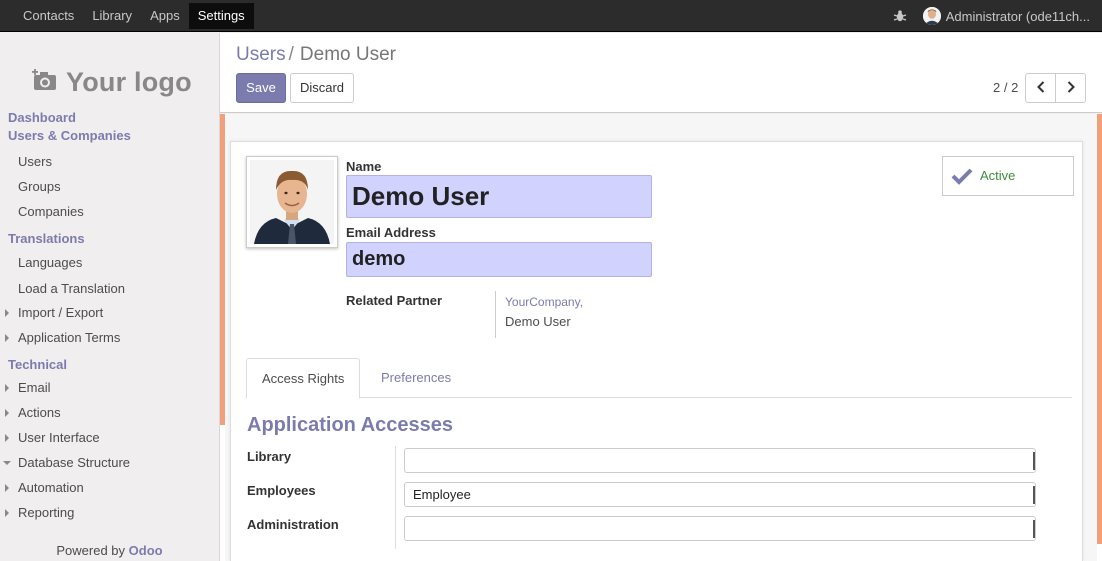  I want to click on sidebar-head-technical: Technical, so click(109, 365).